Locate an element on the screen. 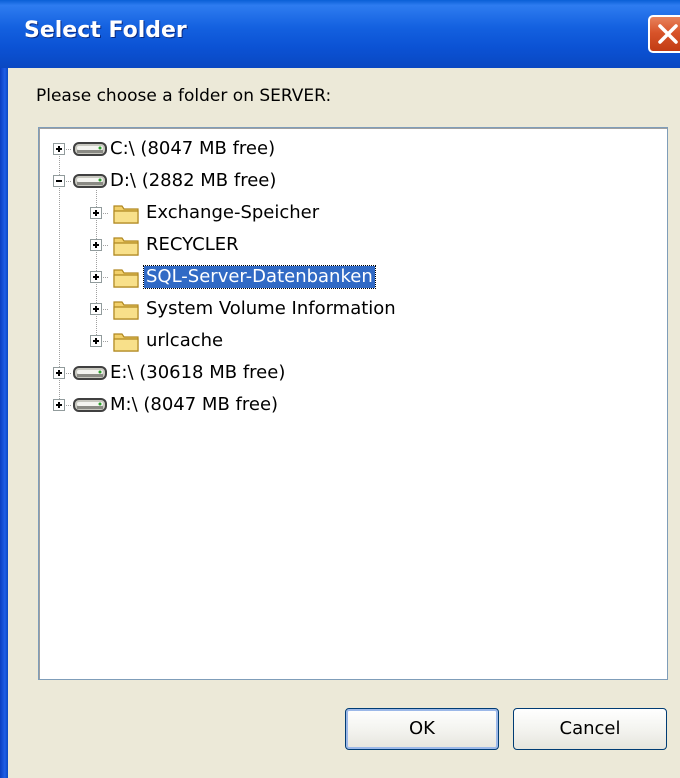 The height and width of the screenshot is (778, 680). tree-item-drive: D:\ (2882 MB free) is located at coordinates (339, 181).